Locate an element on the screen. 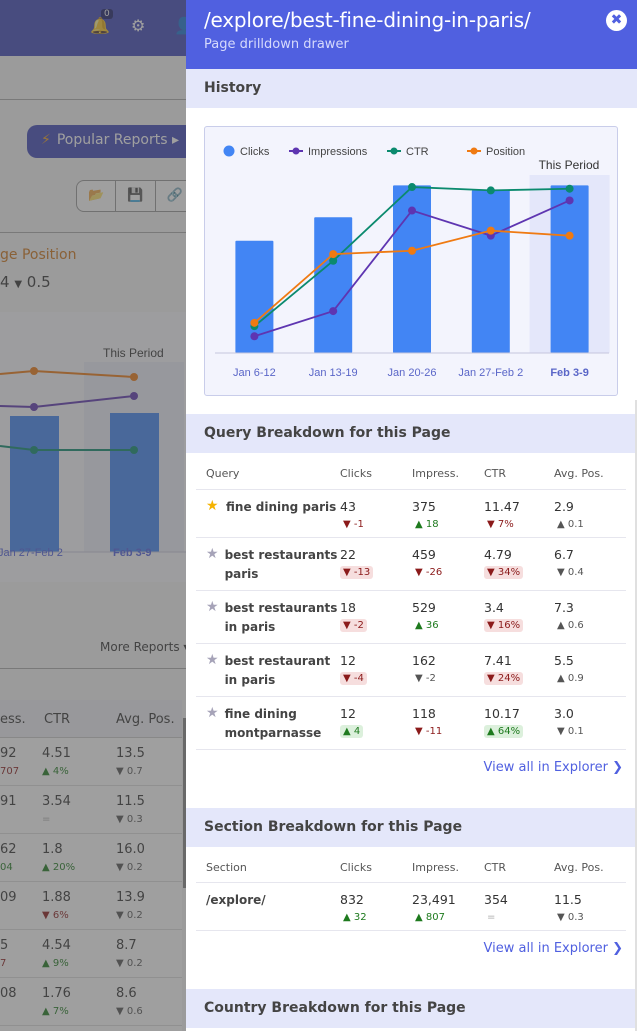 The height and width of the screenshot is (1031, 637). impressions-cell: 529 ▲ 36 is located at coordinates (448, 617).